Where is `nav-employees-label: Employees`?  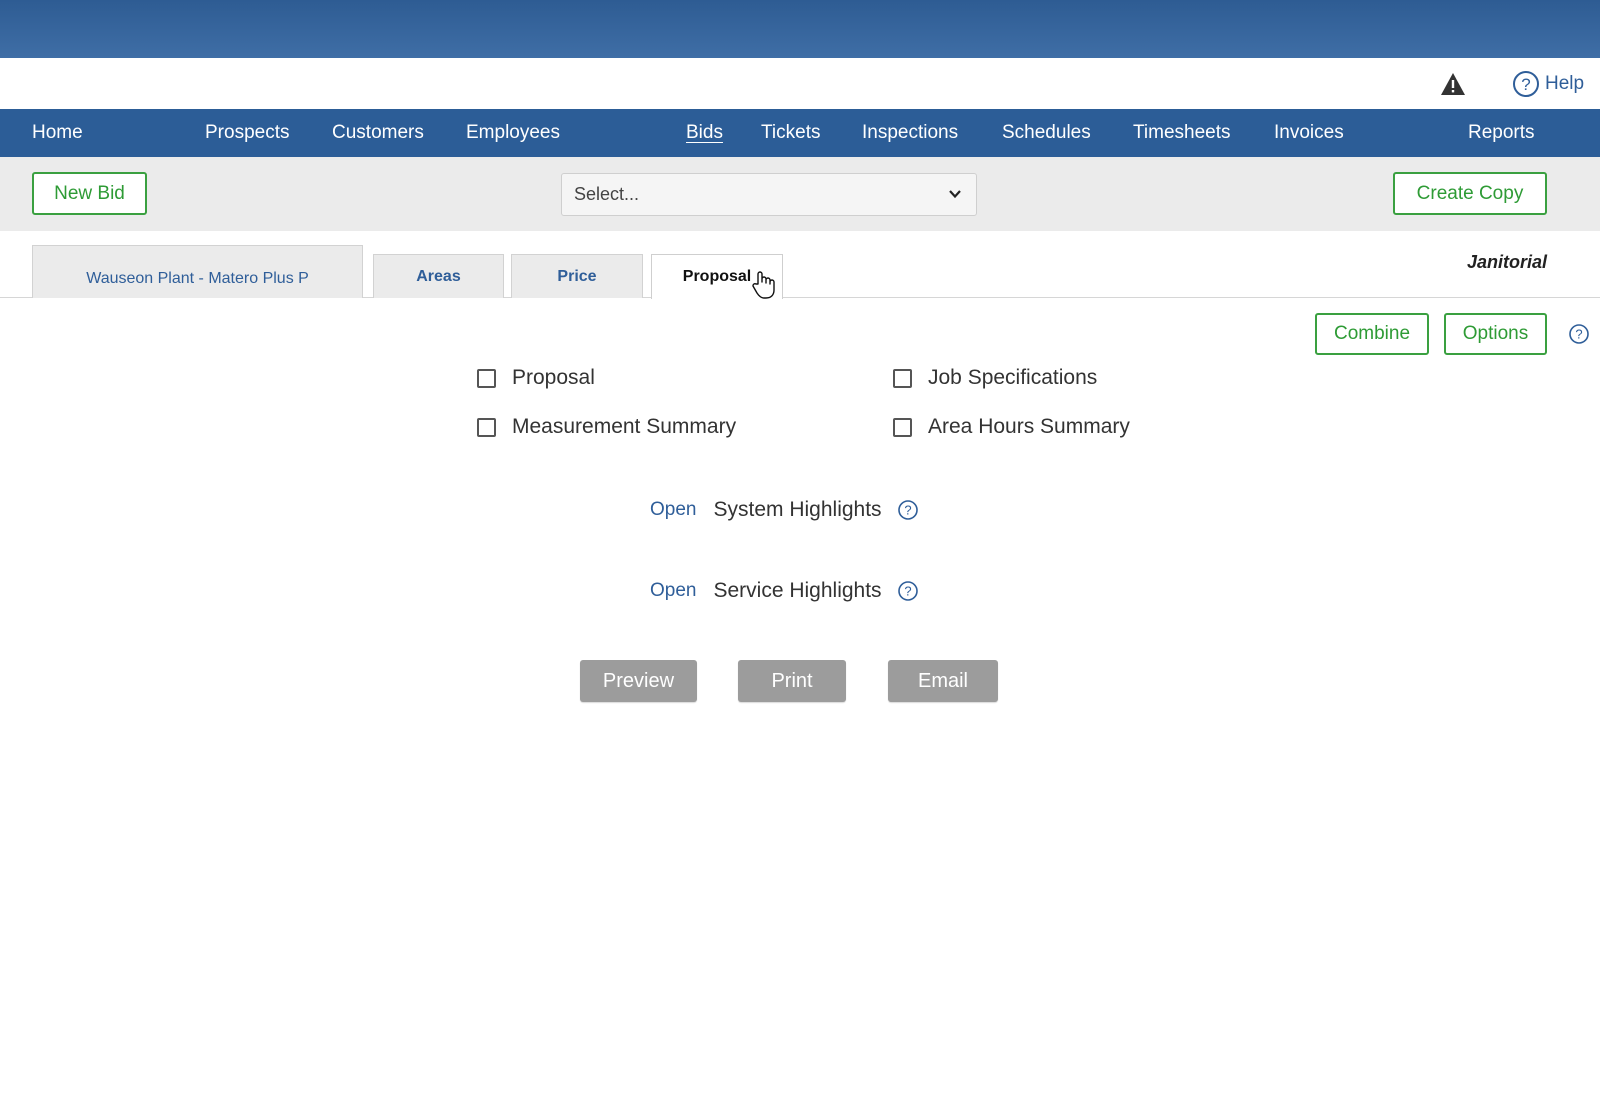
nav-employees-label: Employees is located at coordinates (513, 132).